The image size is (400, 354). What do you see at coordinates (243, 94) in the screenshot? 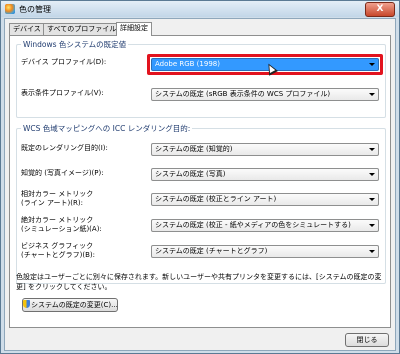
I see `viewing-conditions-value: システムの既定 (sRGB 表示条件の WCS プロファイル)` at bounding box center [243, 94].